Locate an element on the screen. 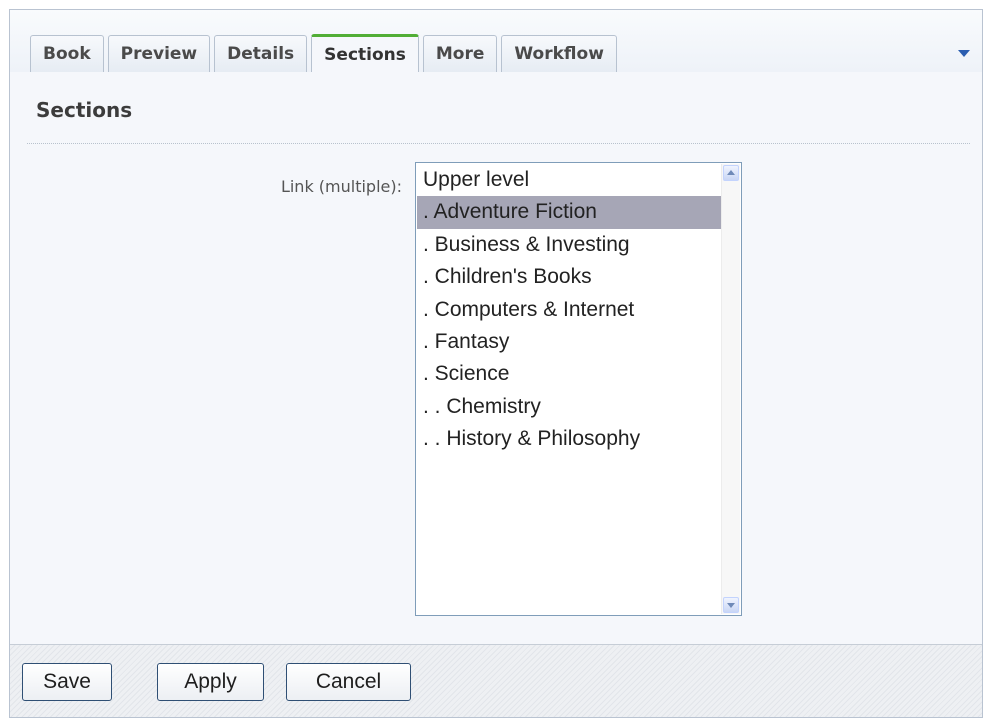  list-item: . Children's Books is located at coordinates (569, 277).